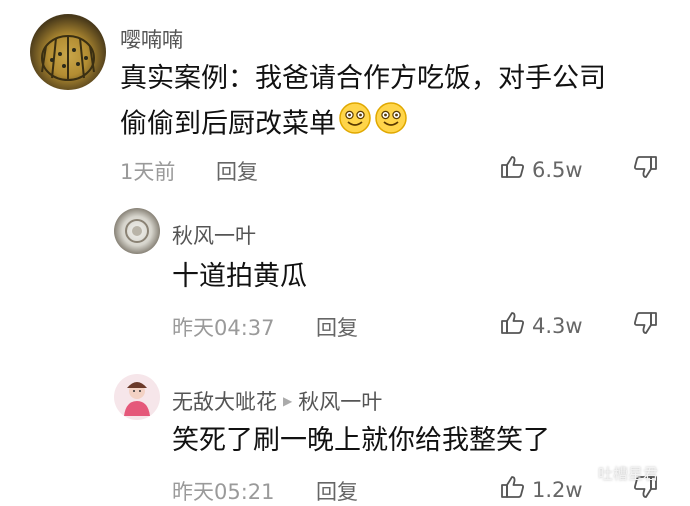 The width and height of the screenshot is (690, 506). I want to click on comment-text: 十道拍黄瓜, so click(239, 276).